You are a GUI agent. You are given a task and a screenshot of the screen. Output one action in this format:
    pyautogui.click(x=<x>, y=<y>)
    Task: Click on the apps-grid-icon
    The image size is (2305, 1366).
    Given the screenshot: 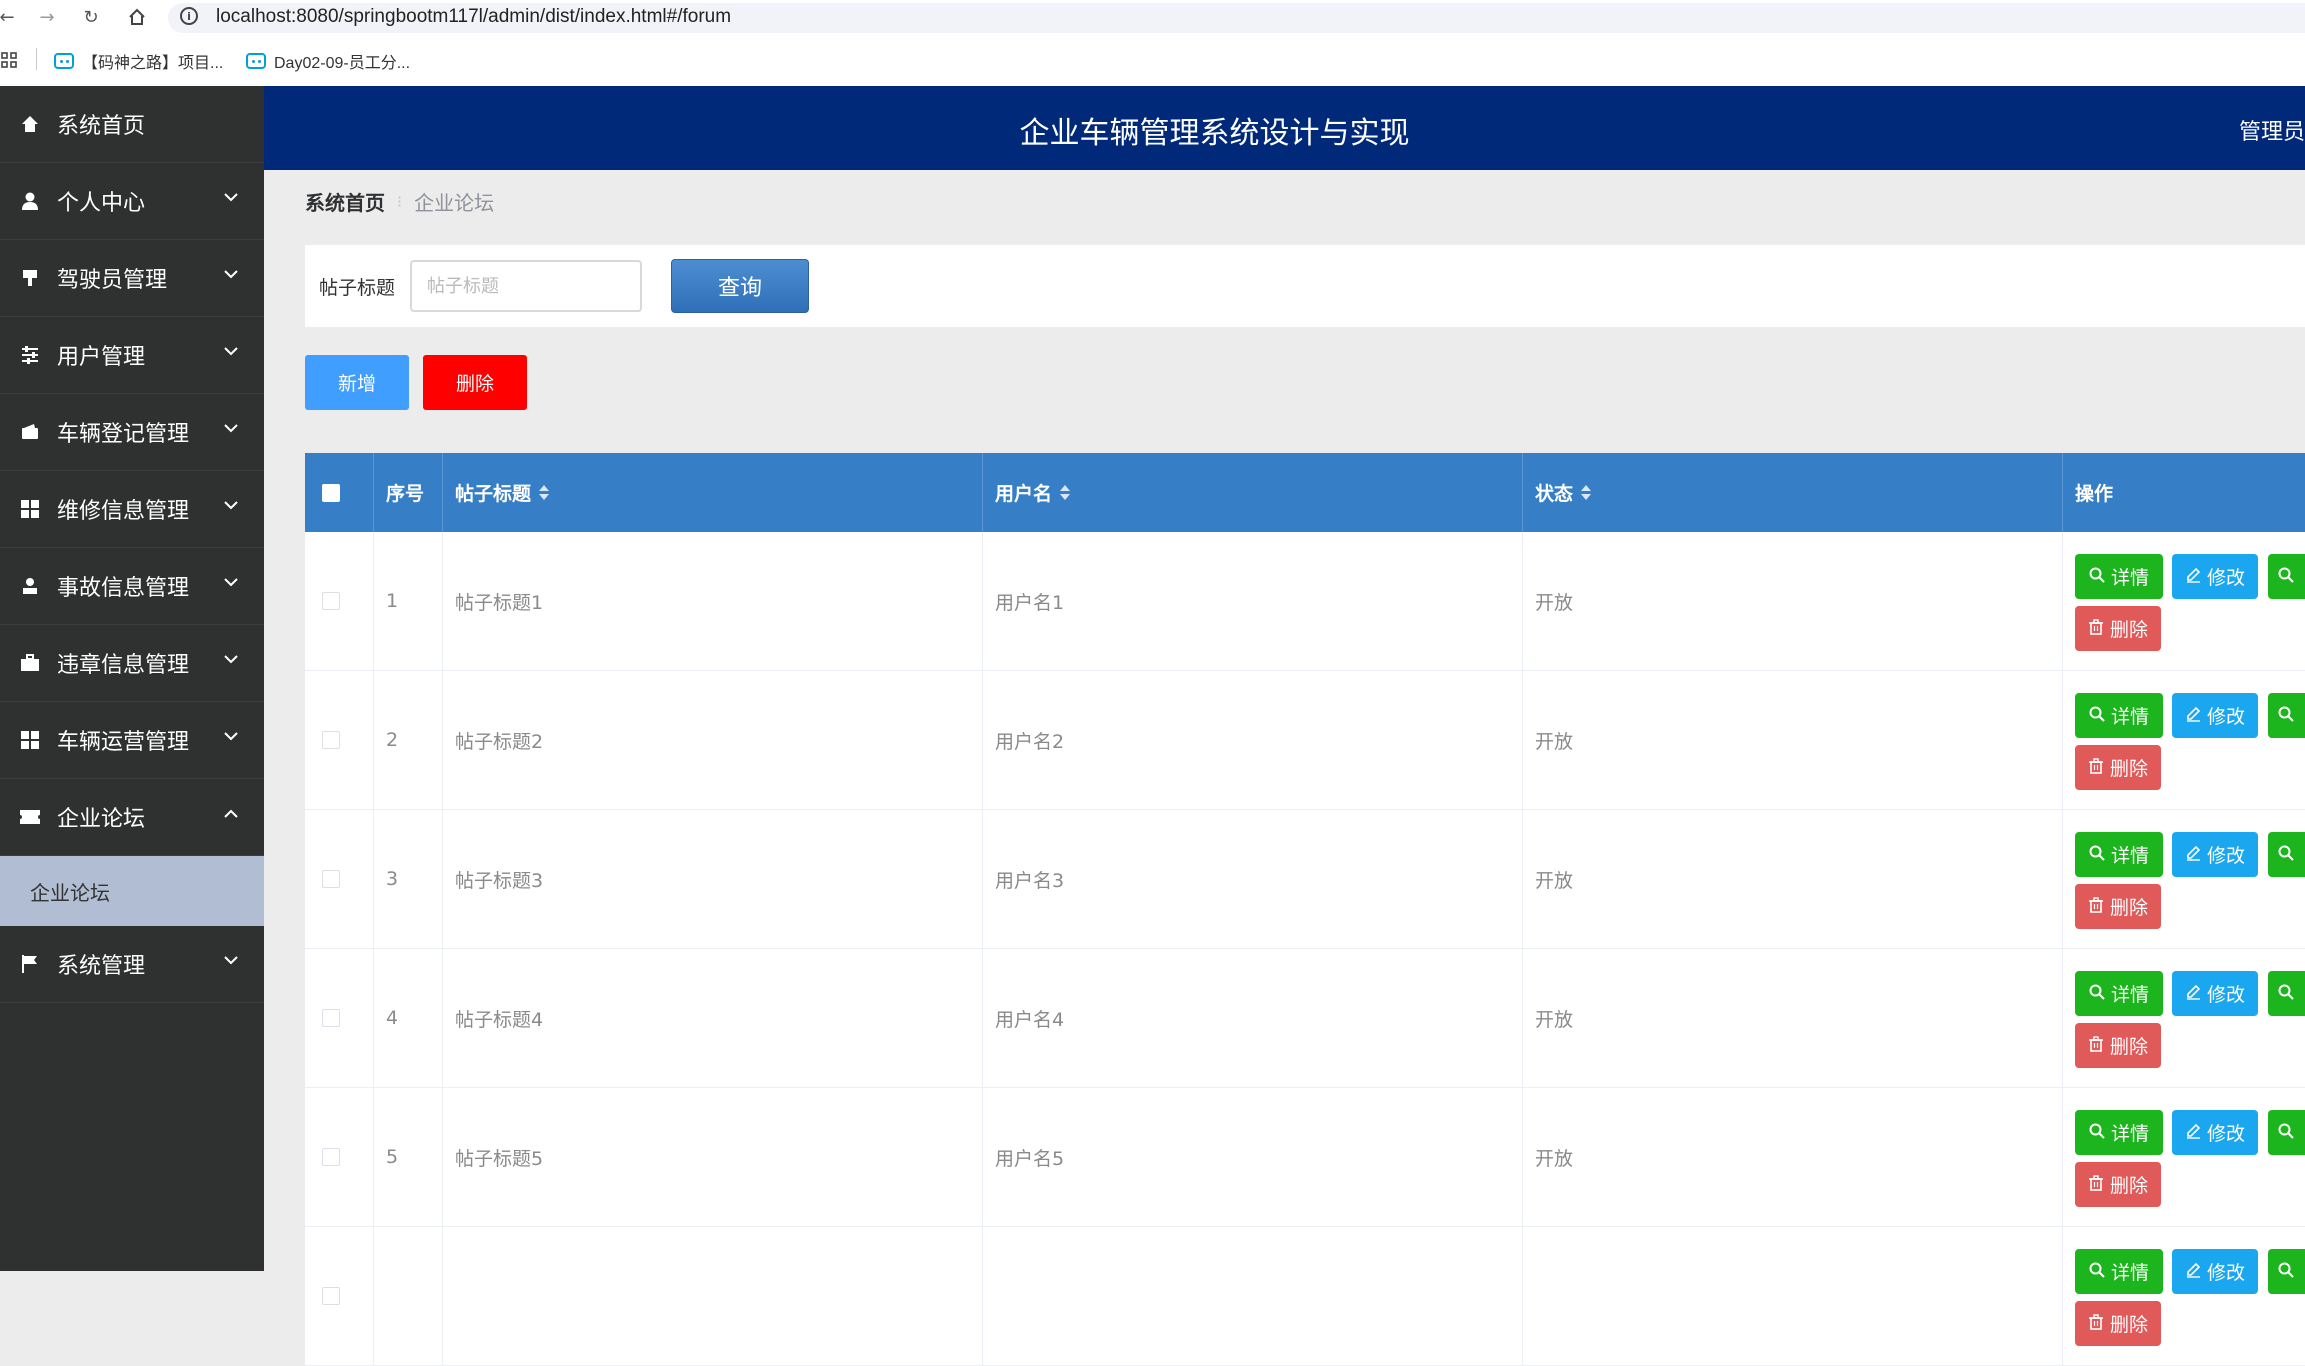 What is the action you would take?
    pyautogui.click(x=11, y=60)
    